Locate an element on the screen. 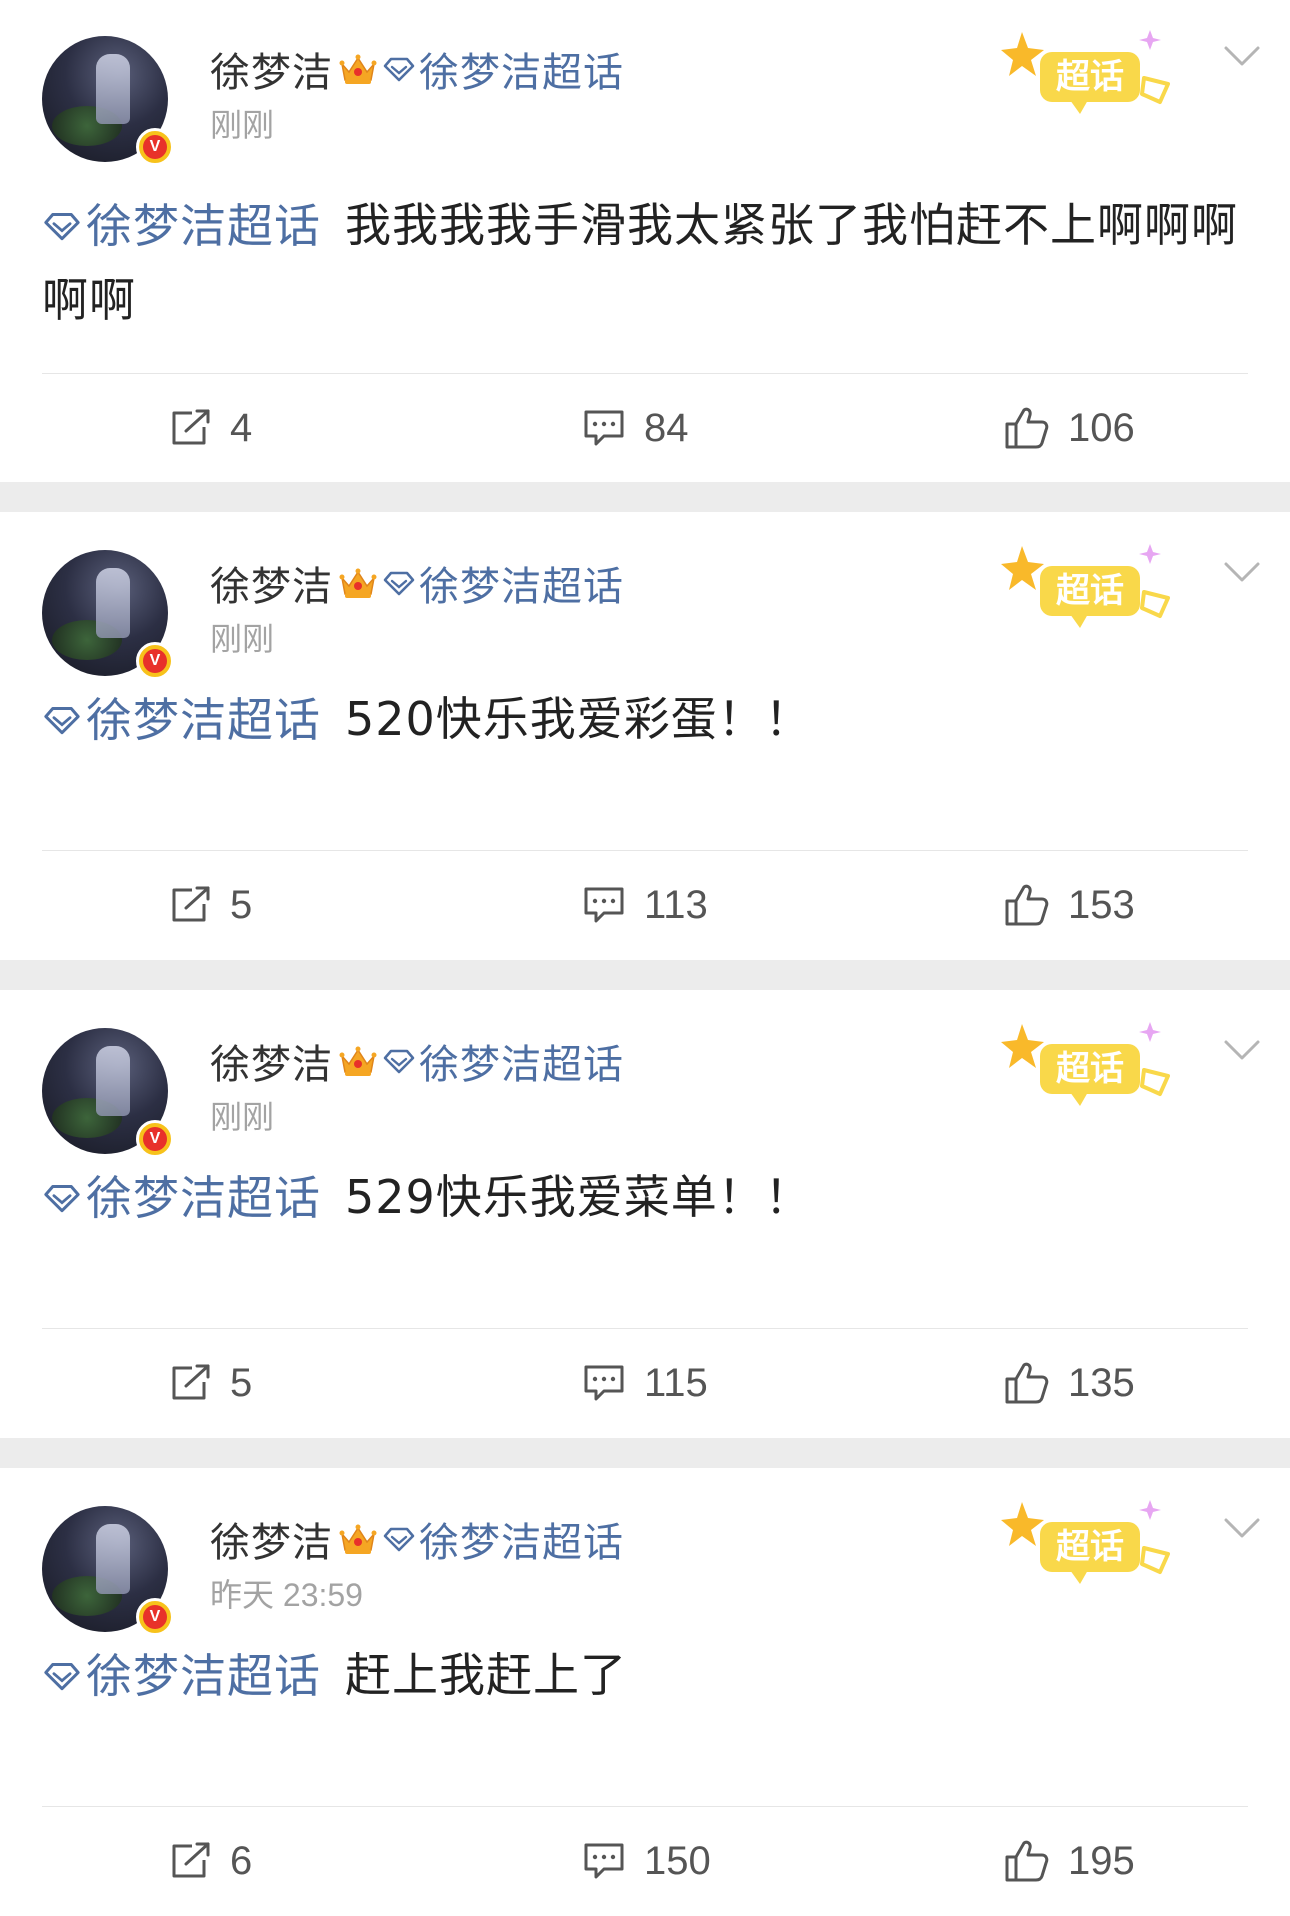 The image size is (1290, 1916). action-bar: 6 150 195 is located at coordinates (645, 1861).